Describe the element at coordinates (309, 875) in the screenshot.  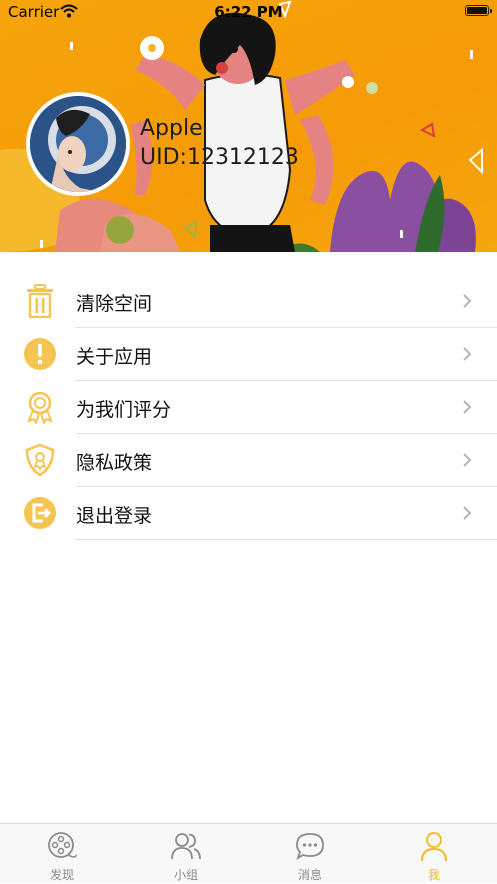
I see `tab-label: 消息` at that location.